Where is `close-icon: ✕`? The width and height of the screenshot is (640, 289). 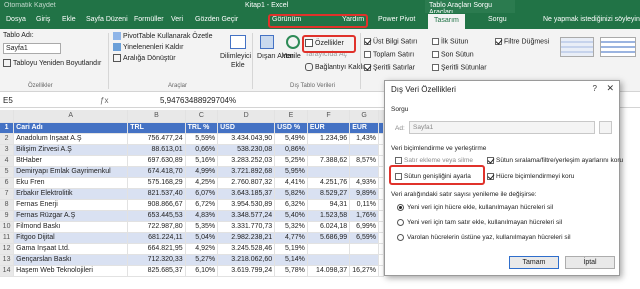 close-icon: ✕ is located at coordinates (610, 88).